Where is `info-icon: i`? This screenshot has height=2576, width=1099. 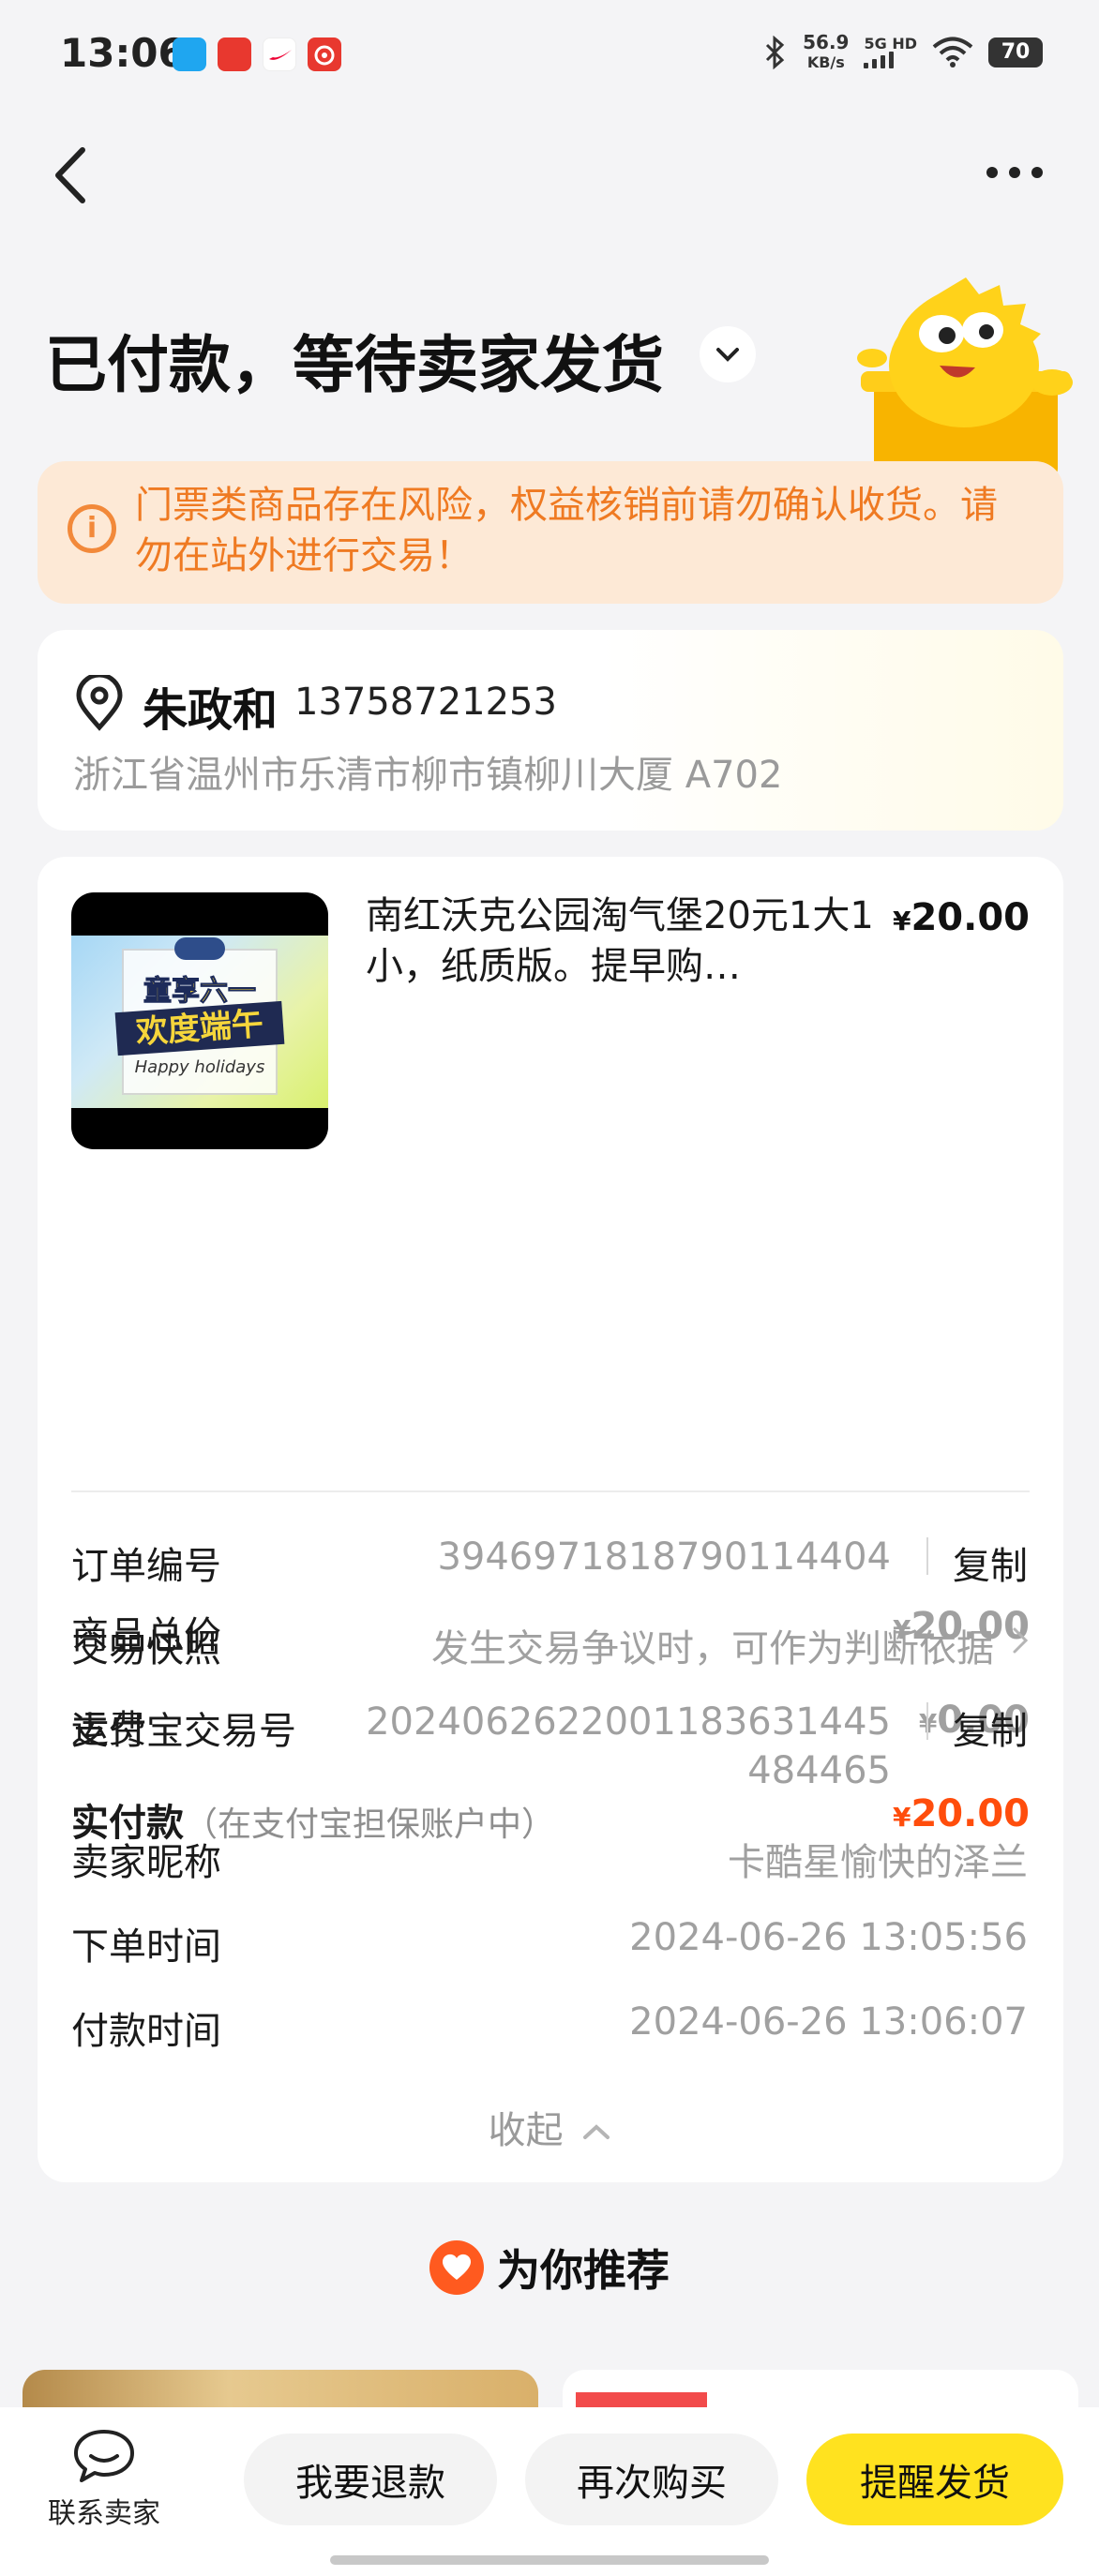
info-icon: i is located at coordinates (92, 528).